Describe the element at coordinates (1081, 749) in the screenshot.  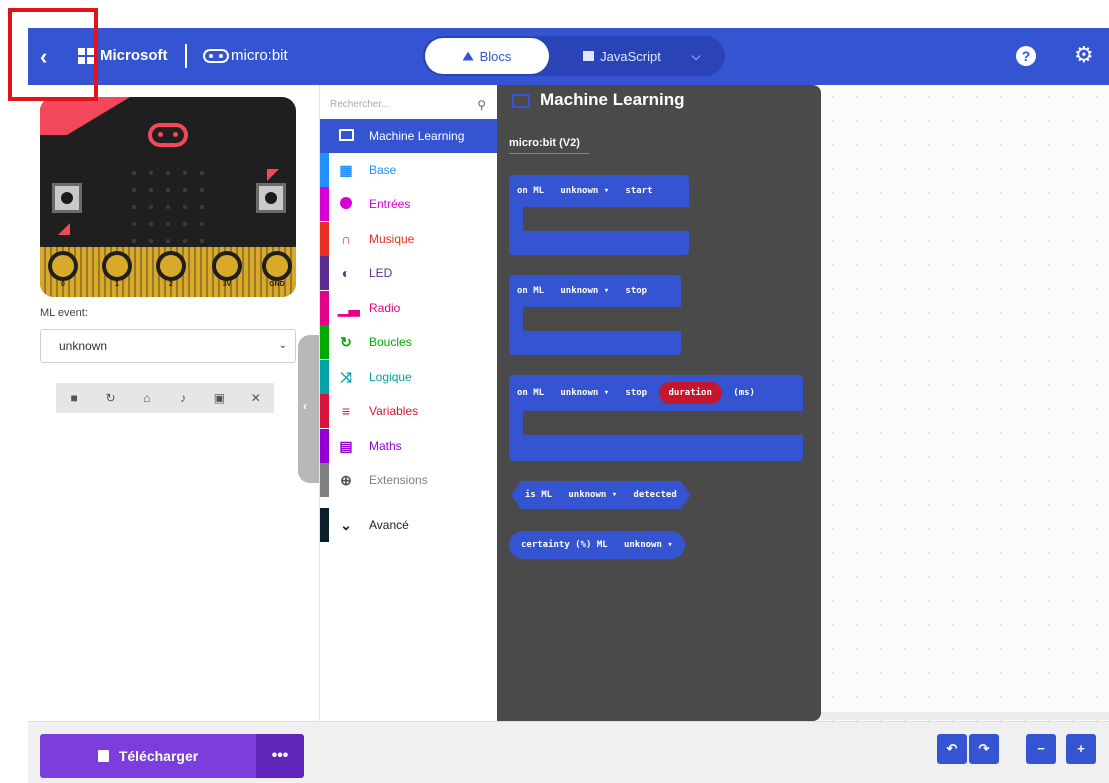
I see `zoom-in-button: +` at that location.